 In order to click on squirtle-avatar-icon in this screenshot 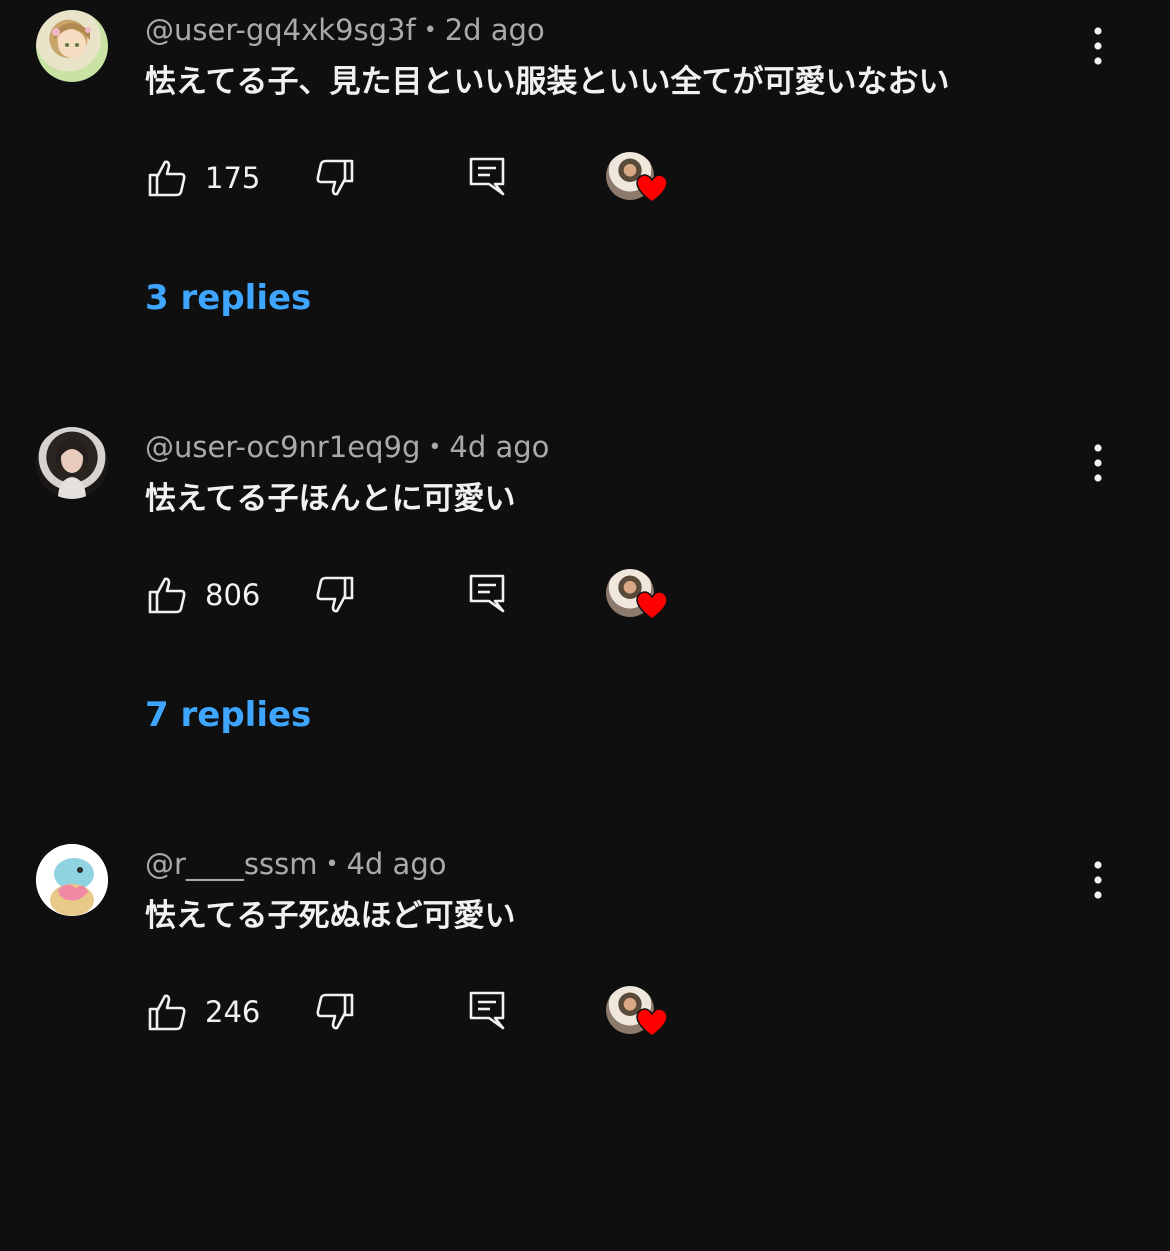, I will do `click(72, 880)`.